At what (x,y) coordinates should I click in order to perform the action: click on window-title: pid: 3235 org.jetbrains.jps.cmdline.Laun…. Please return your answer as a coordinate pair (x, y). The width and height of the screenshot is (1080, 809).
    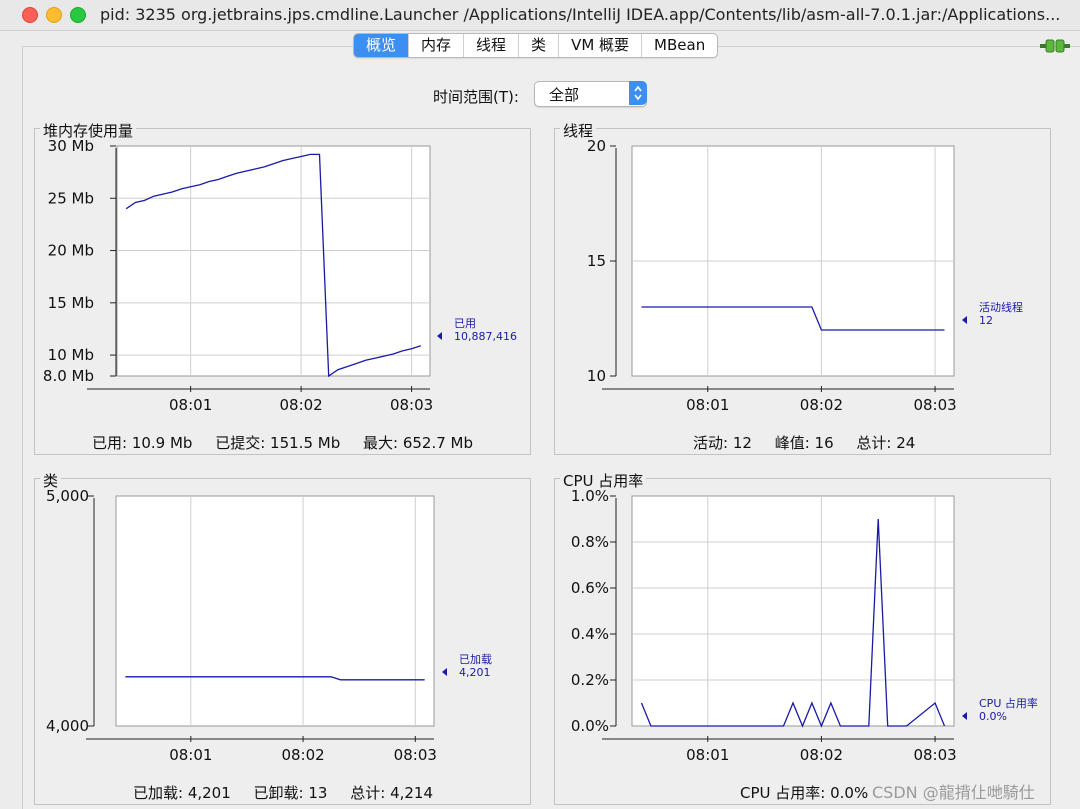
    Looking at the image, I should click on (580, 14).